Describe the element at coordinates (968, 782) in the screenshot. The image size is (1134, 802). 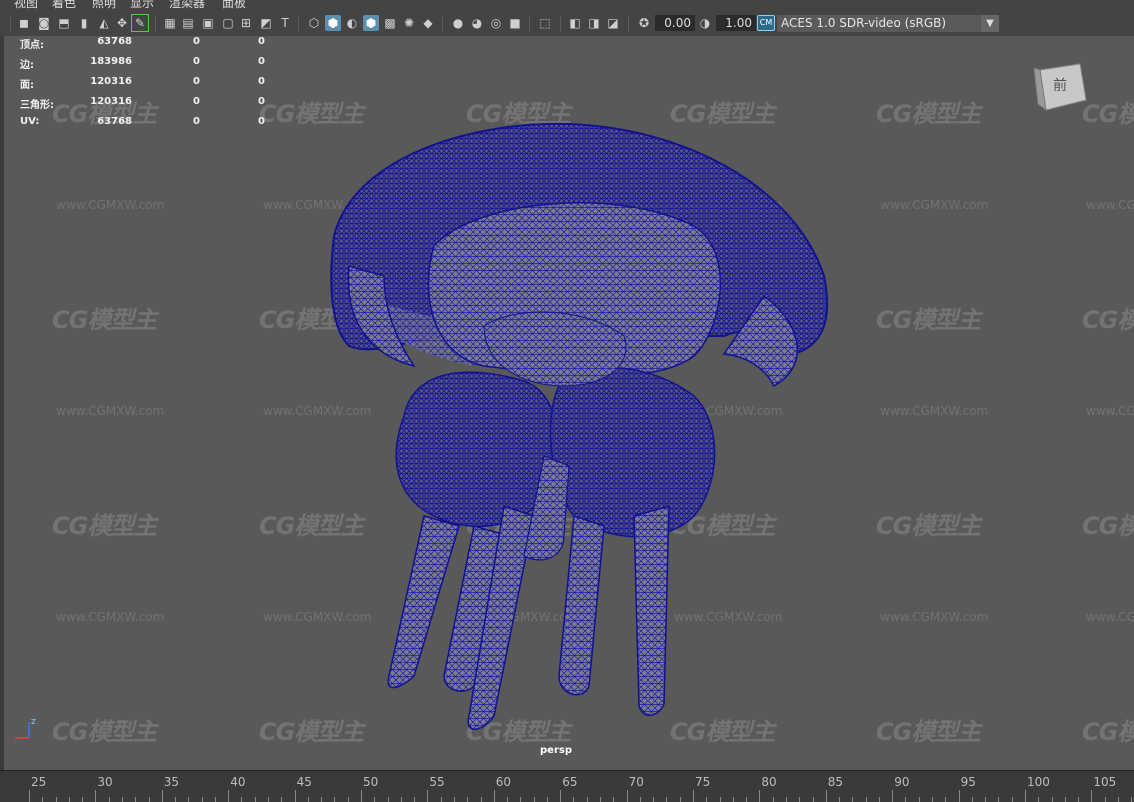
I see `timeline-tick-label: 95` at that location.